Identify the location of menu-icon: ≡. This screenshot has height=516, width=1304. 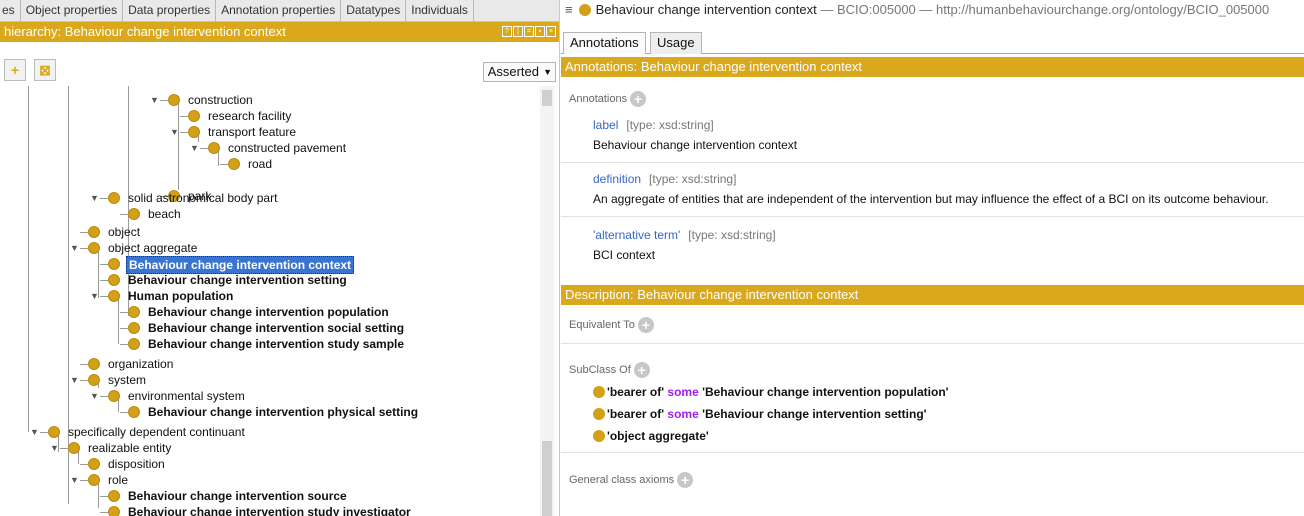
(569, 9).